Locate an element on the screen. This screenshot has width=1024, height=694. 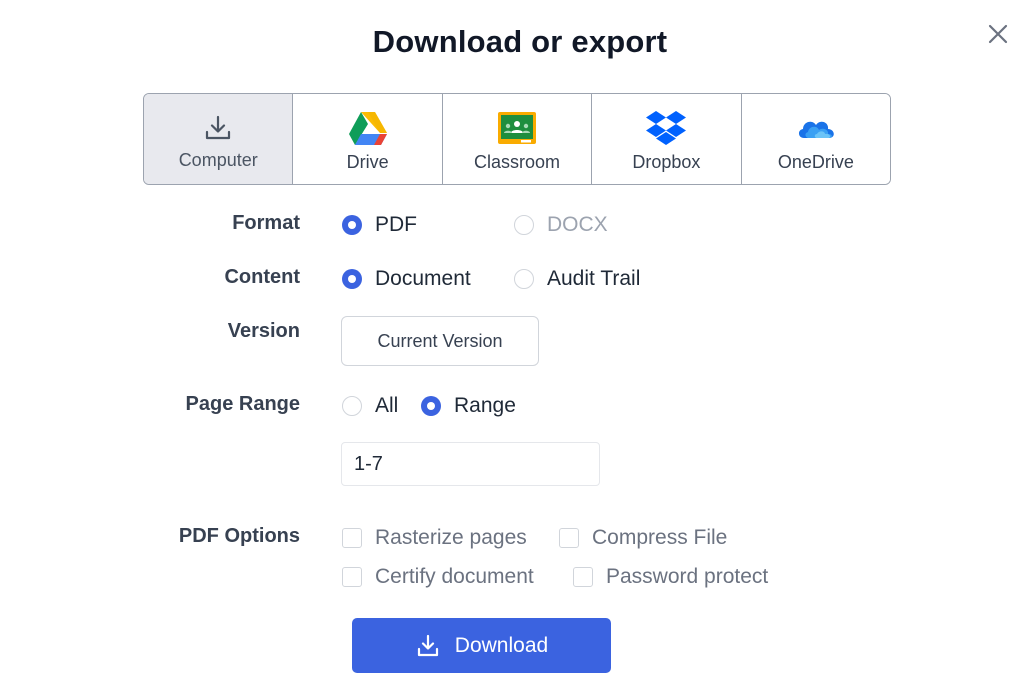
page-range-range-radio: Range is located at coordinates (468, 406).